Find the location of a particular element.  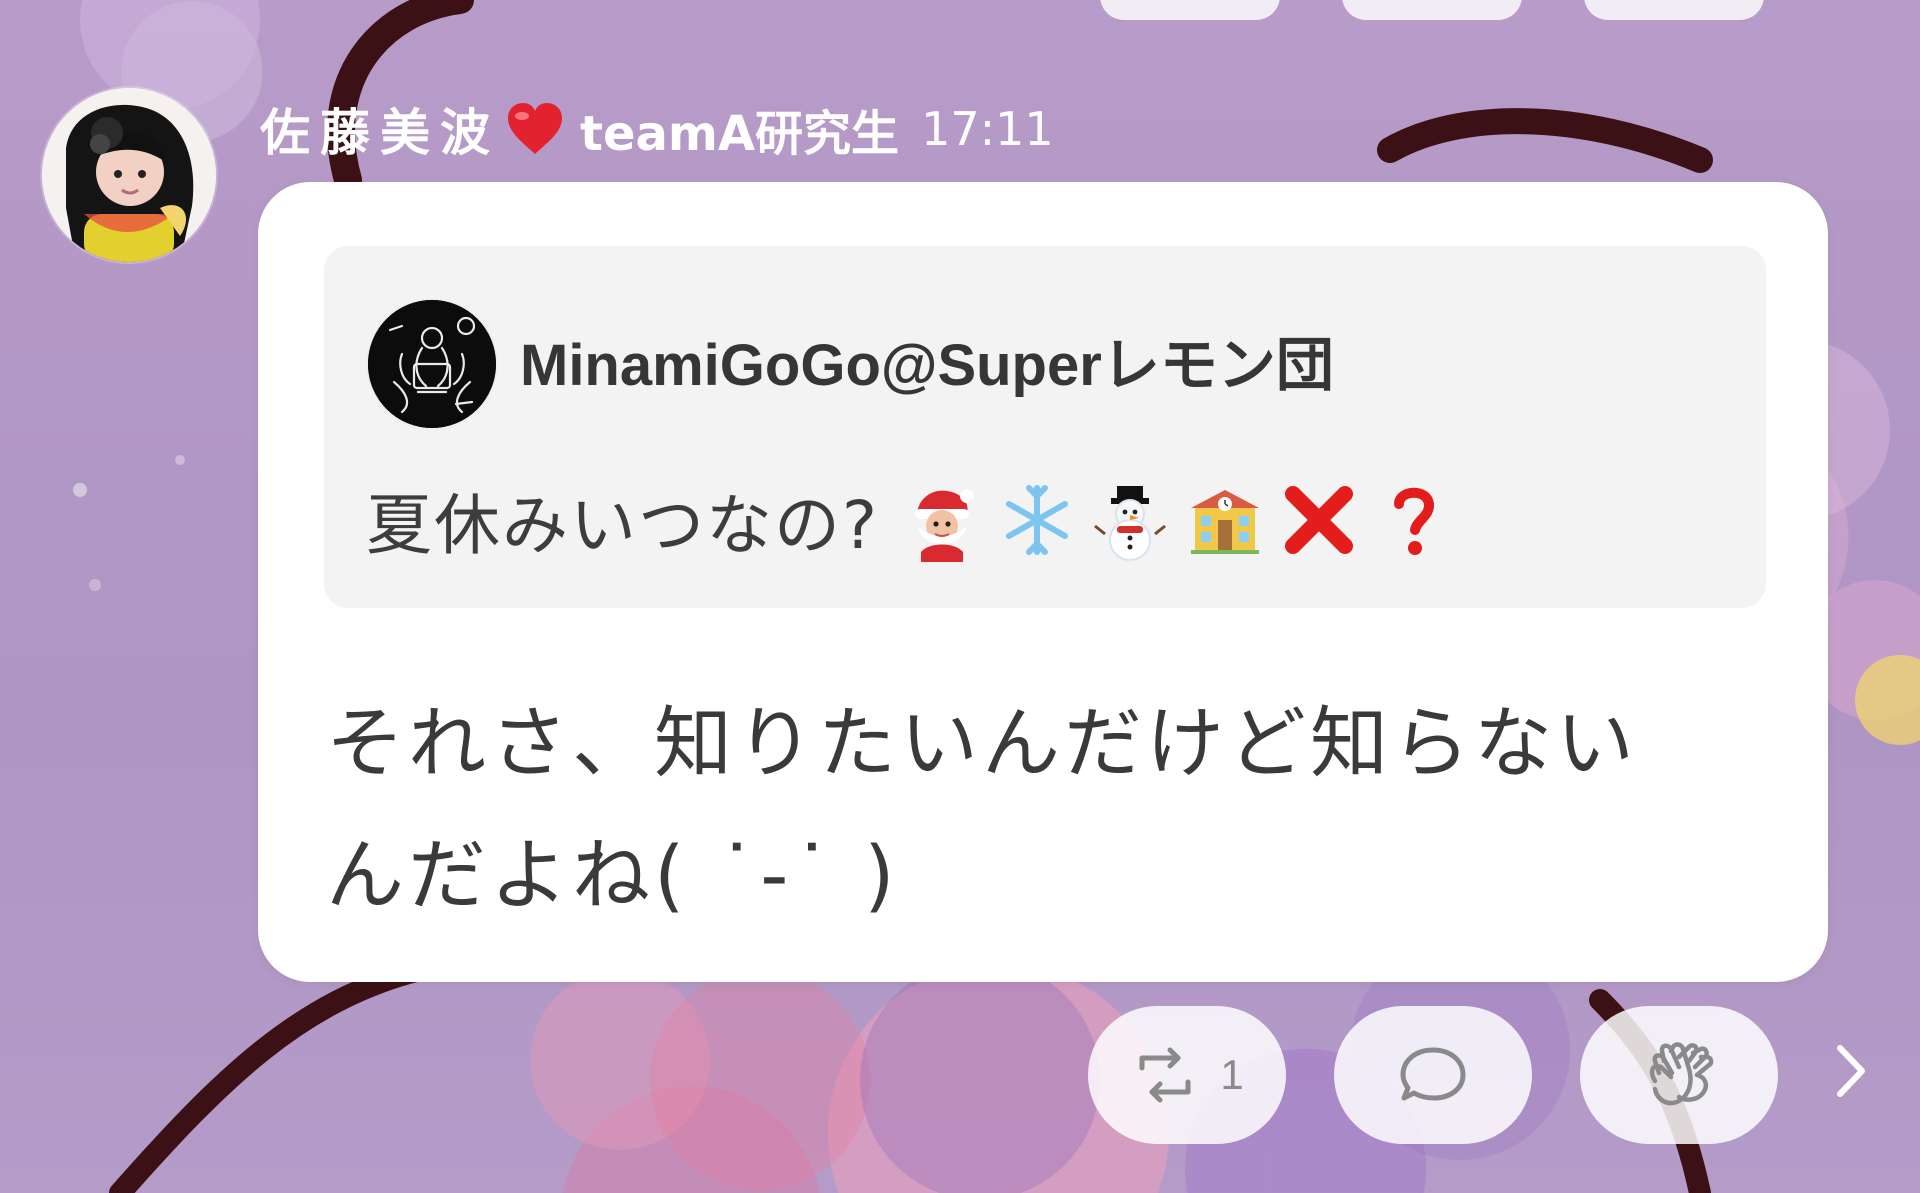

snowflake-icon is located at coordinates (1037, 520).